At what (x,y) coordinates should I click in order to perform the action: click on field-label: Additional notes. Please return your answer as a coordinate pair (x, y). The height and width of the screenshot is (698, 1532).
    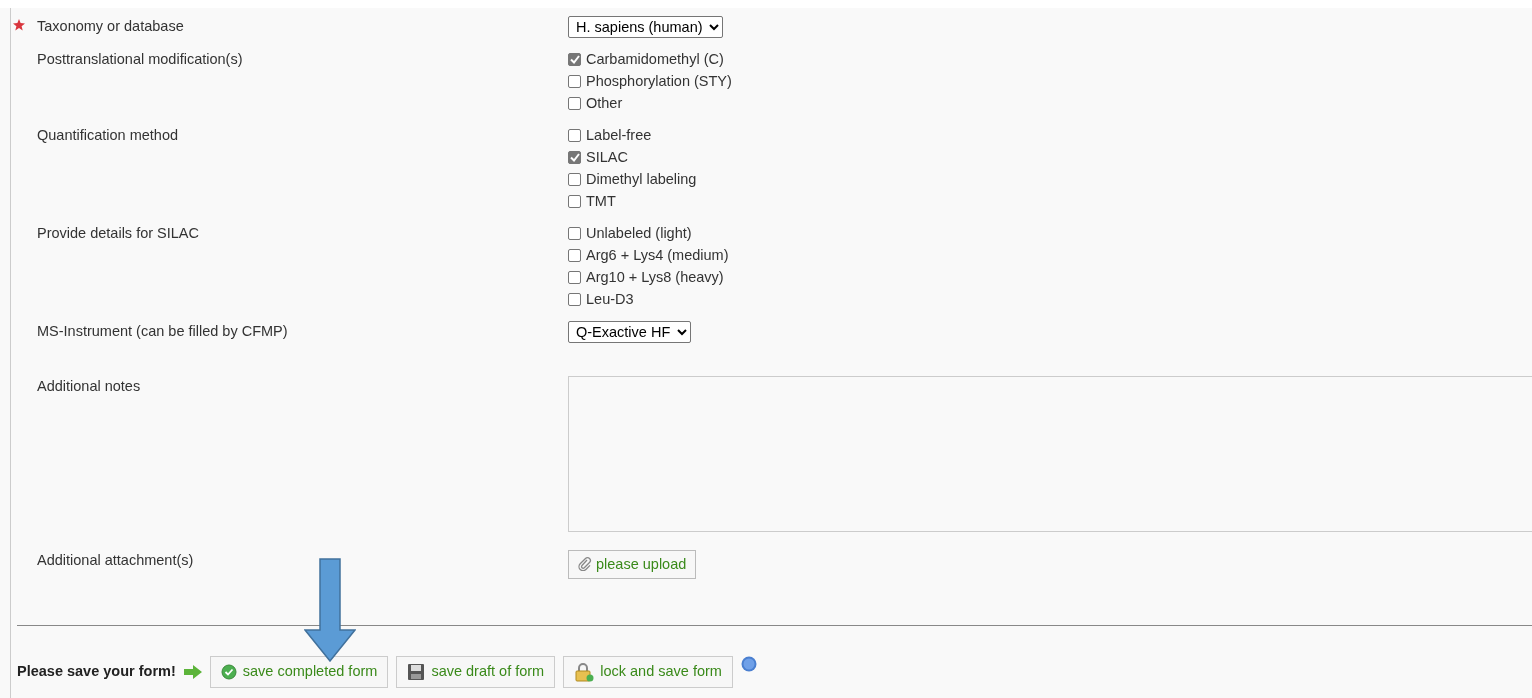
    Looking at the image, I should click on (89, 385).